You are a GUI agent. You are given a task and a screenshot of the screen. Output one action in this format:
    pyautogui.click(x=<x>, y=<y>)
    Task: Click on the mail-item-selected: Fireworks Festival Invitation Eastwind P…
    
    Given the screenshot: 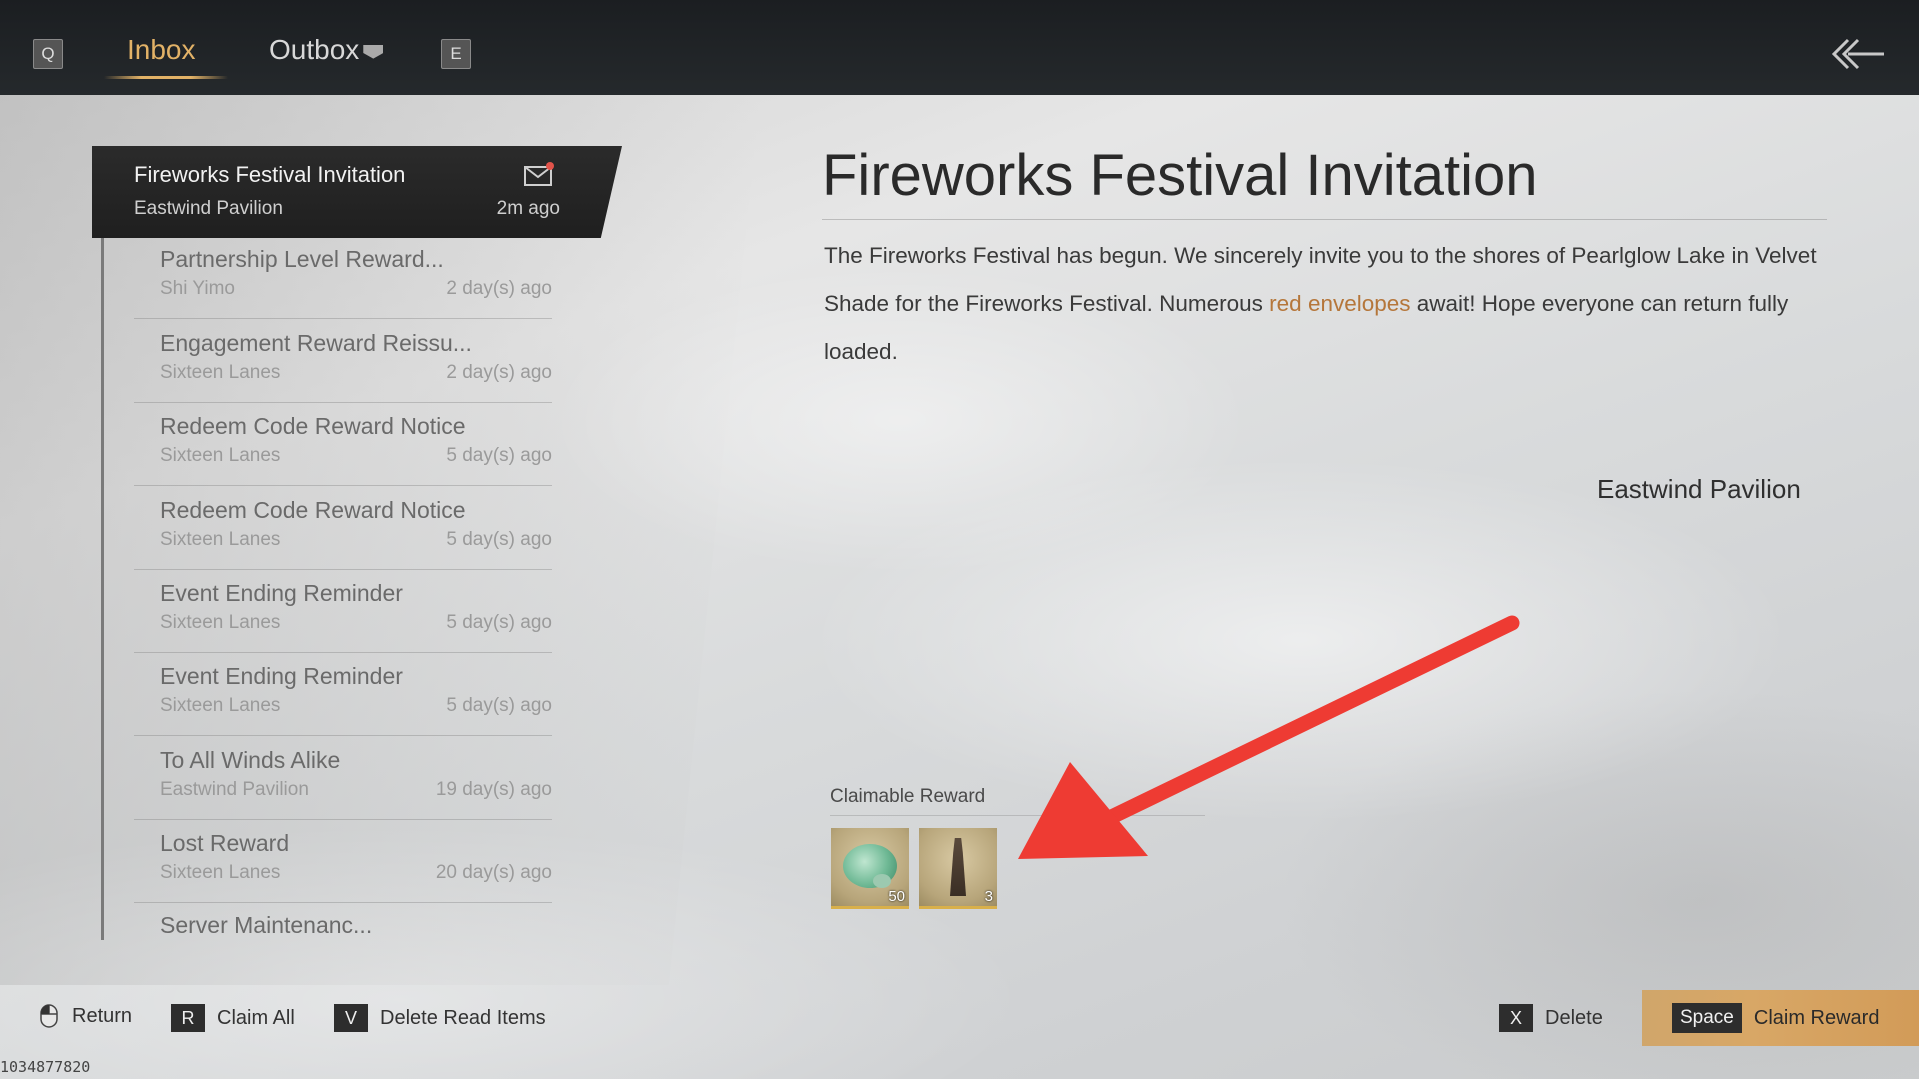 What is the action you would take?
    pyautogui.click(x=357, y=192)
    